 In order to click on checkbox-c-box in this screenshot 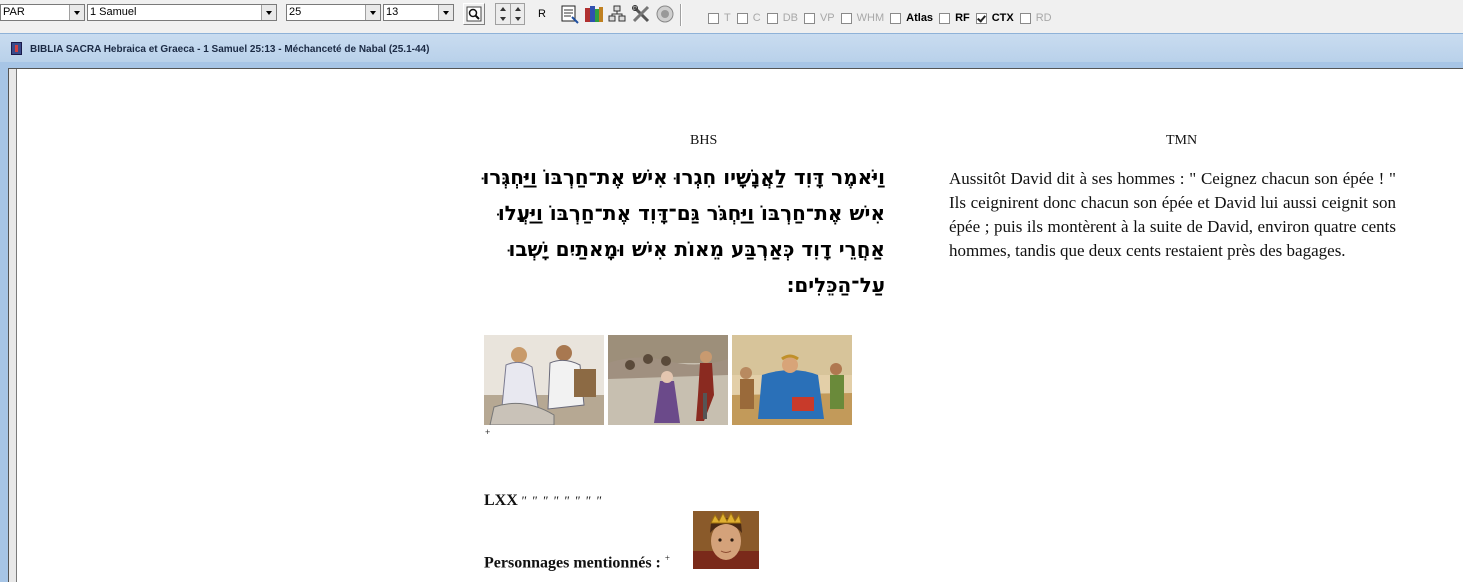, I will do `click(742, 18)`.